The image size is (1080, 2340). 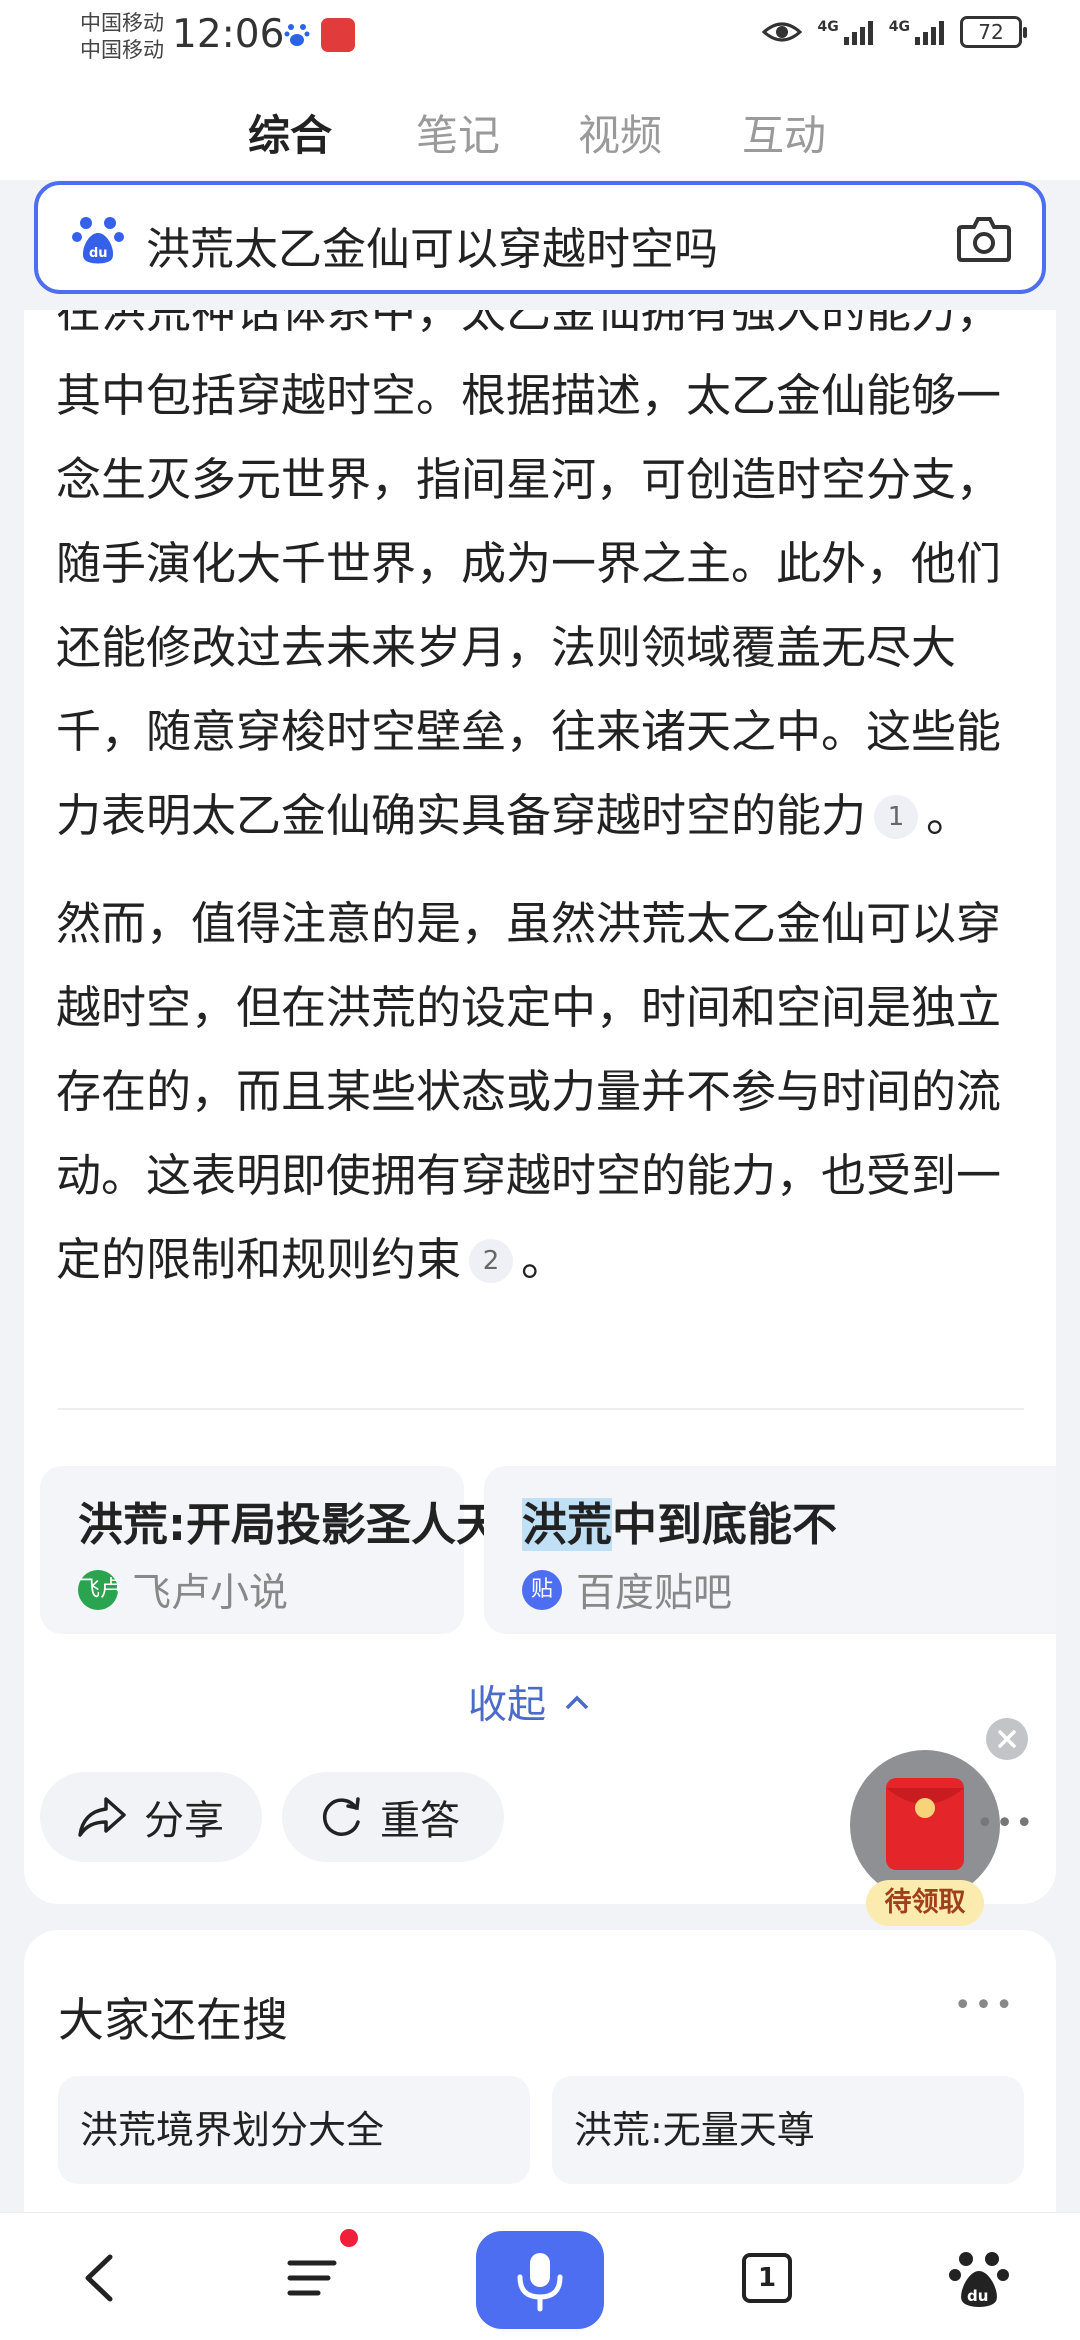 I want to click on share-icon, so click(x=102, y=1817).